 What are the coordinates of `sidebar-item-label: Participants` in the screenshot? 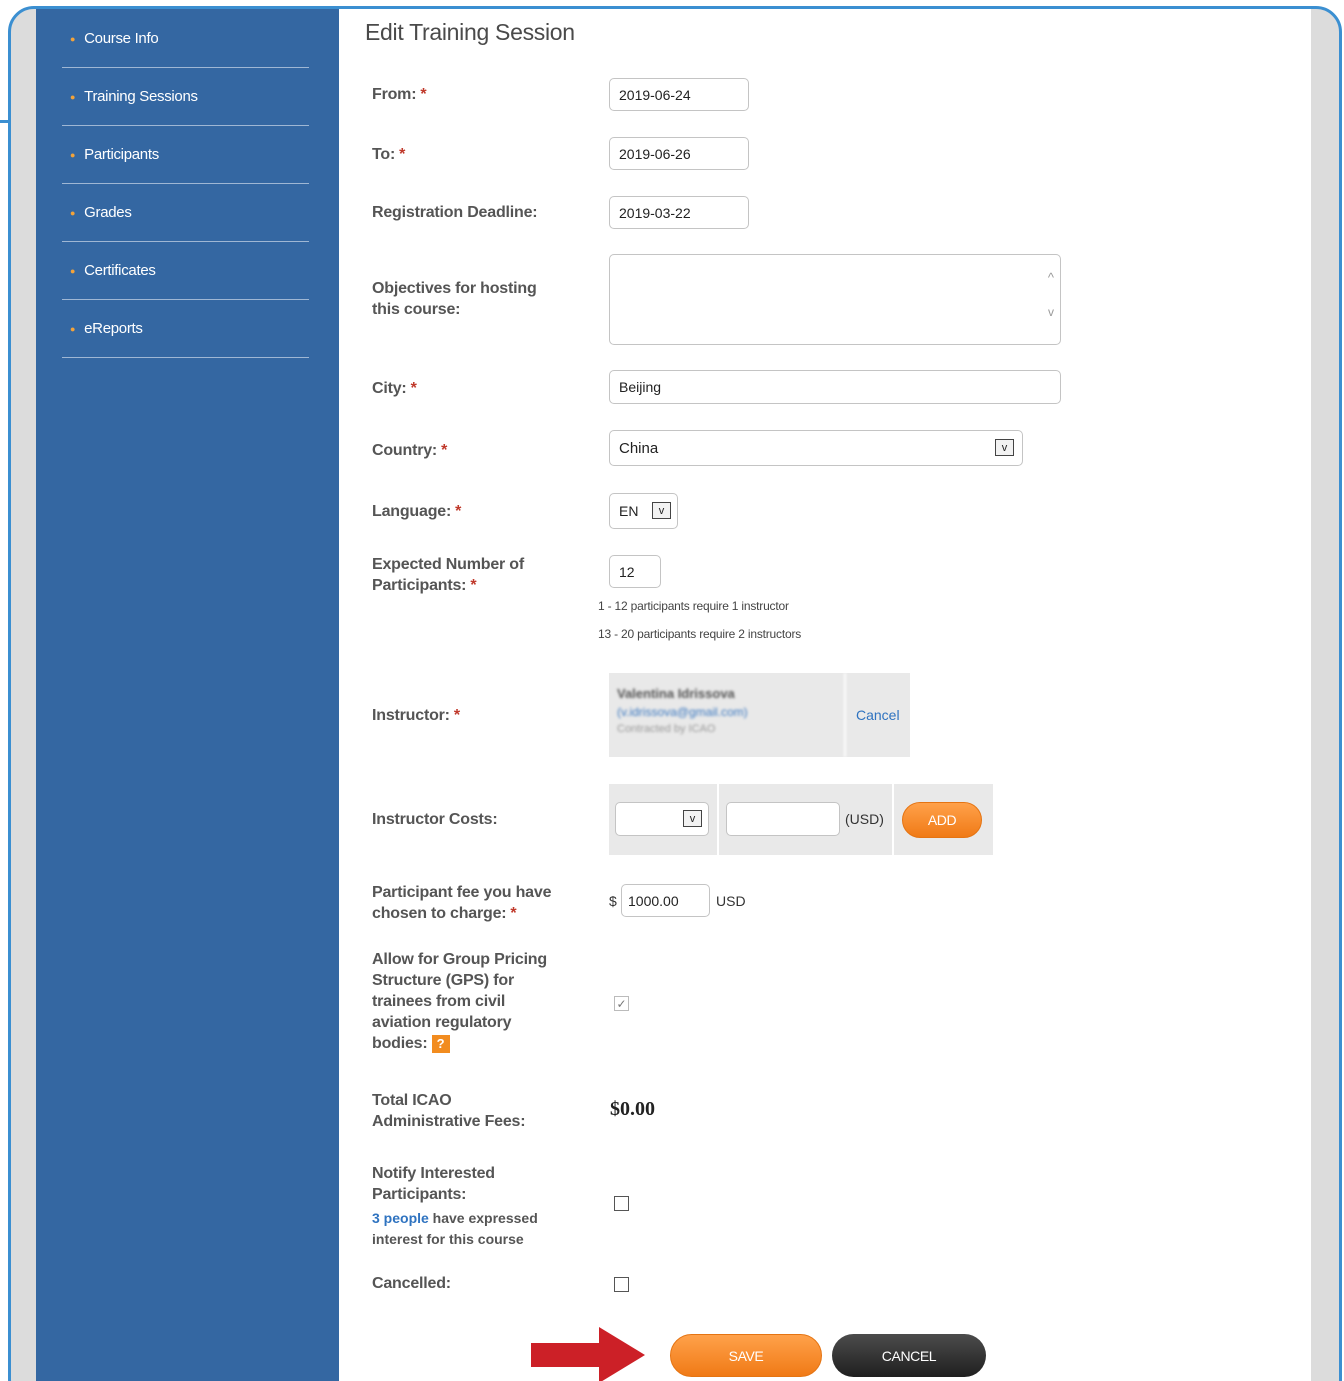 It's located at (121, 154).